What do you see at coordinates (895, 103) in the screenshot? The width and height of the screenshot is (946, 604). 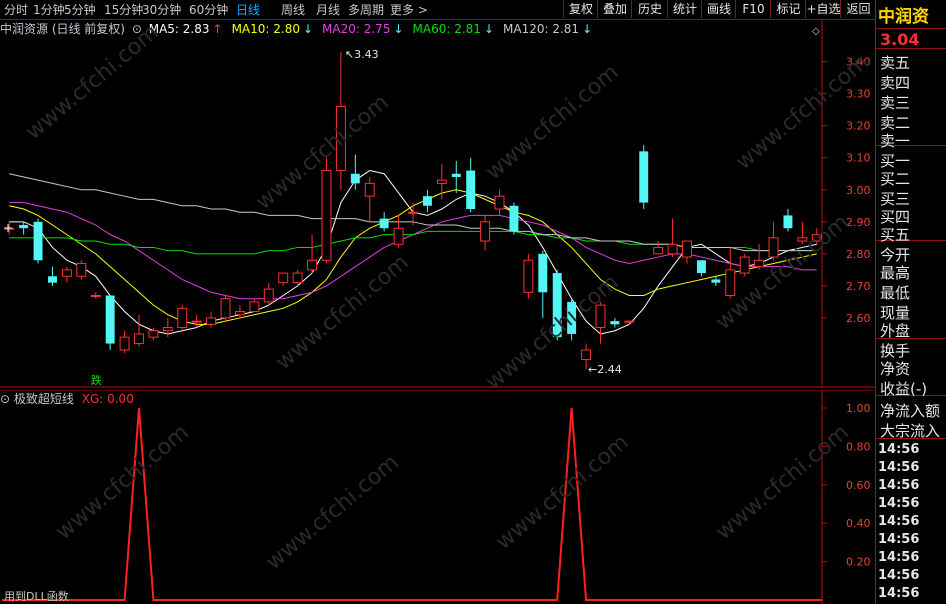 I see `quote-label-2: 卖三` at bounding box center [895, 103].